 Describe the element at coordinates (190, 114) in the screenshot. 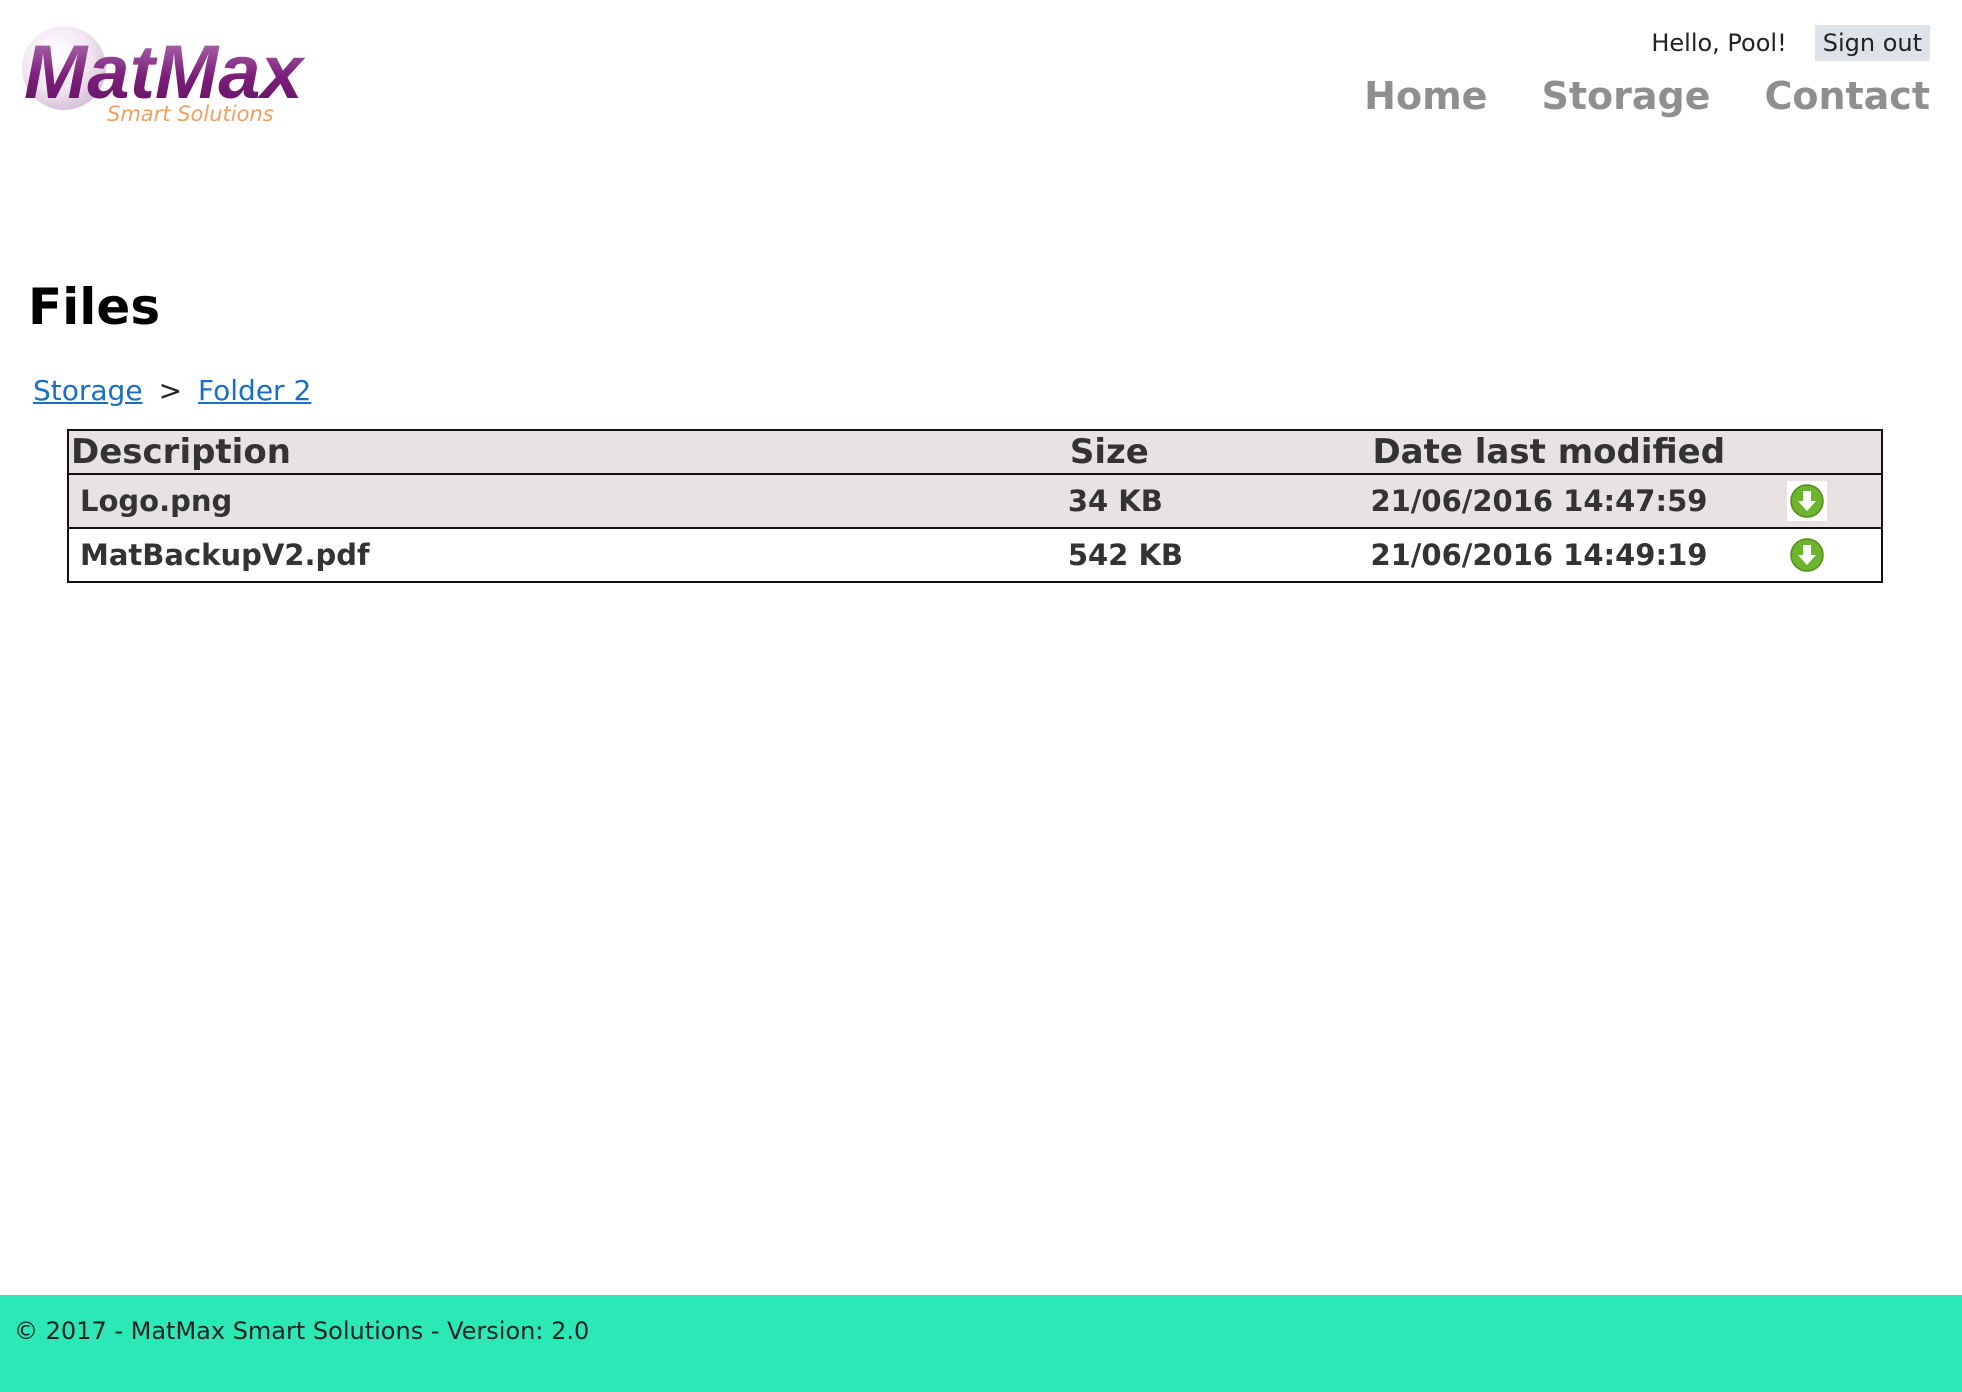

I see `logo-tagline: Smart Solutions` at that location.